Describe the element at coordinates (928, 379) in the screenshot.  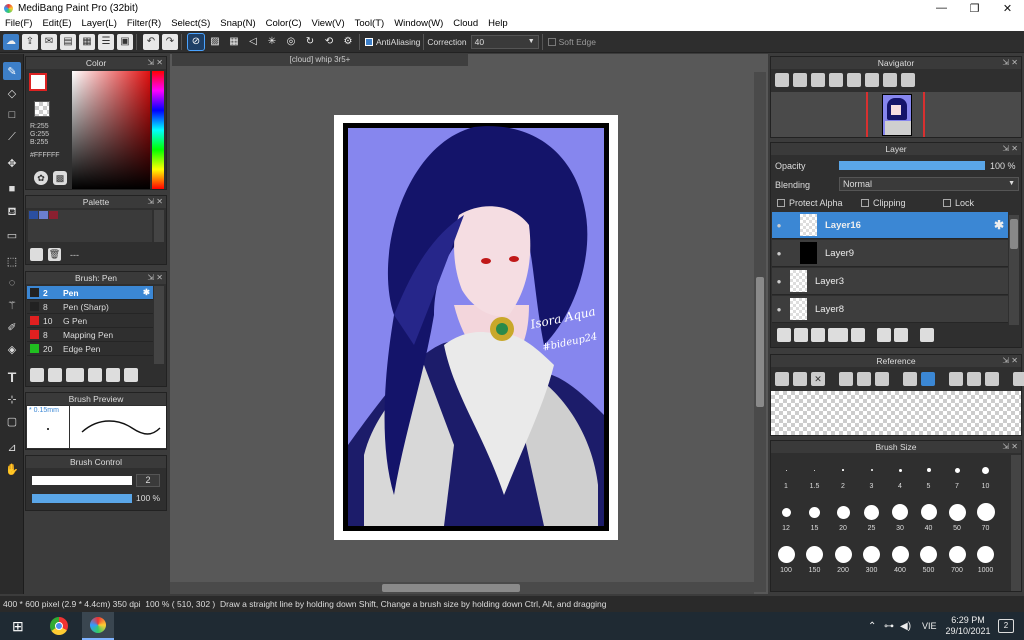
I see `hand-icon` at that location.